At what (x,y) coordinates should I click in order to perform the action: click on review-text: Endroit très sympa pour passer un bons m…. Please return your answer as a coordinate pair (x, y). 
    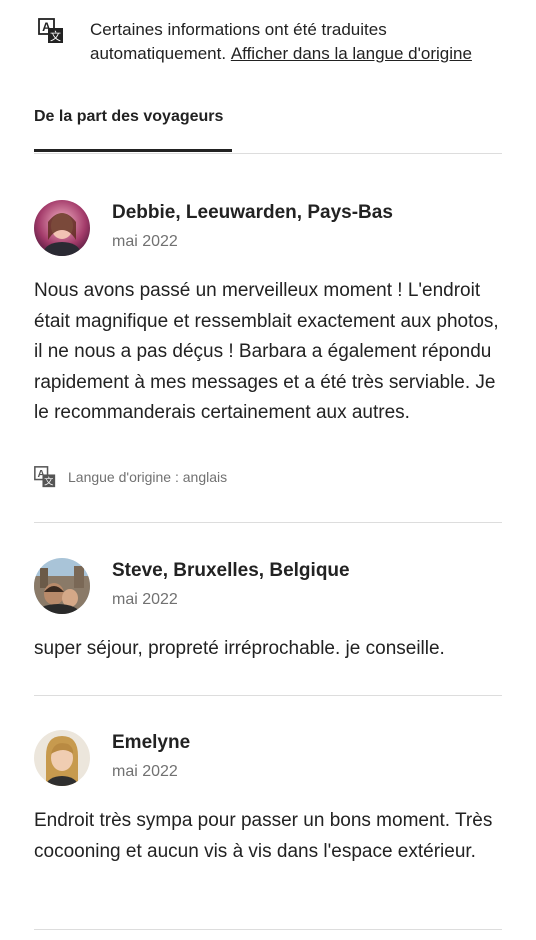
    Looking at the image, I should click on (263, 836).